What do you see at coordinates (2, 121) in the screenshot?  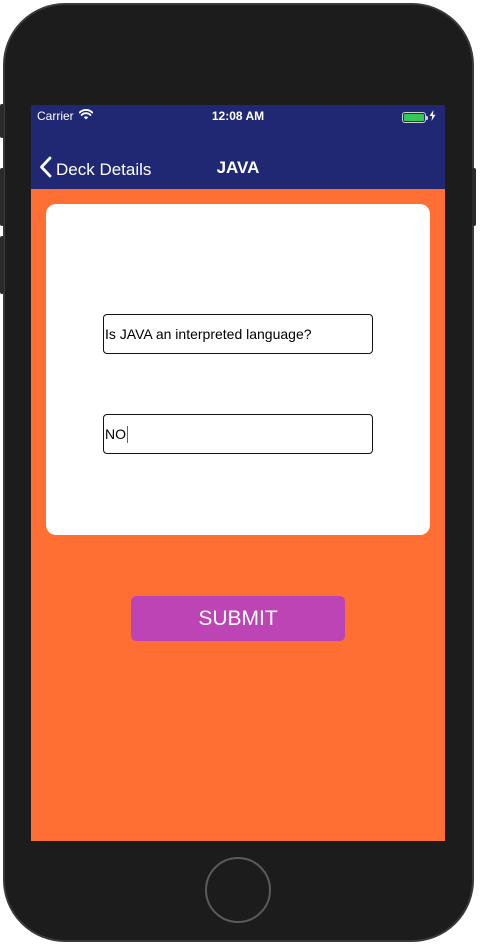 I see `side-switch` at bounding box center [2, 121].